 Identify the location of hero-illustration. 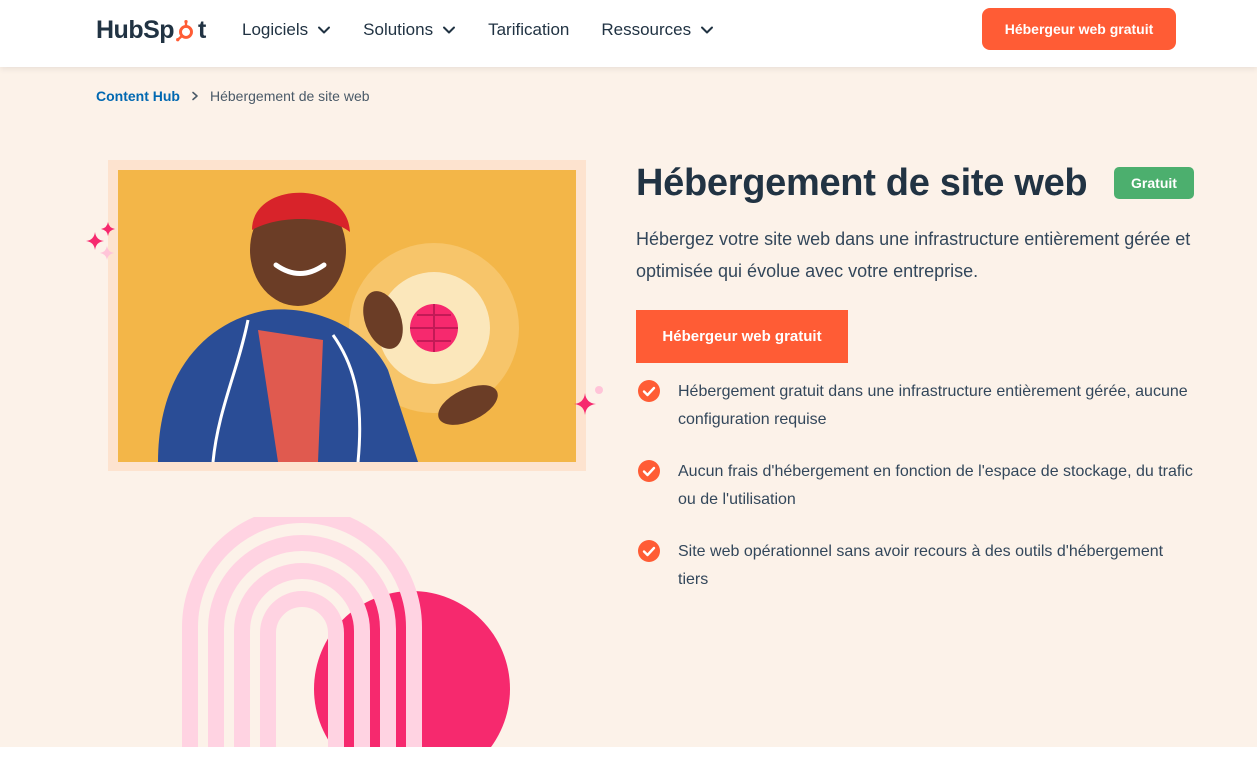
(347, 316).